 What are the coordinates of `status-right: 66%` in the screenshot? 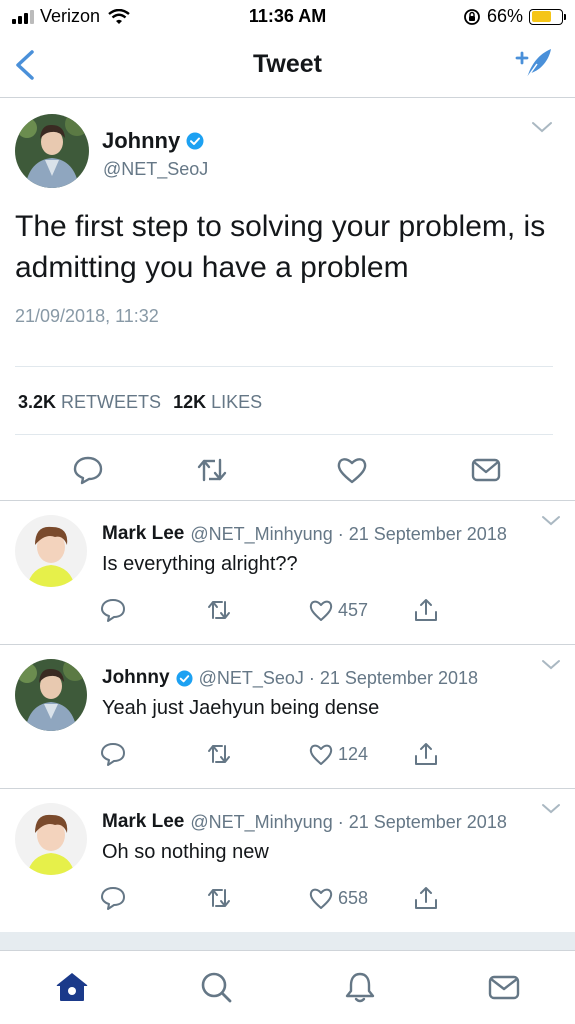 It's located at (514, 16).